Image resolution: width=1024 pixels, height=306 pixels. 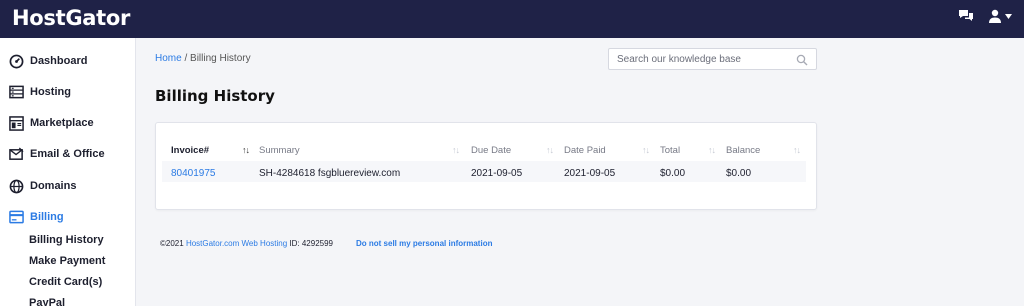 I want to click on breadcrumb-home-link: Home, so click(x=168, y=58).